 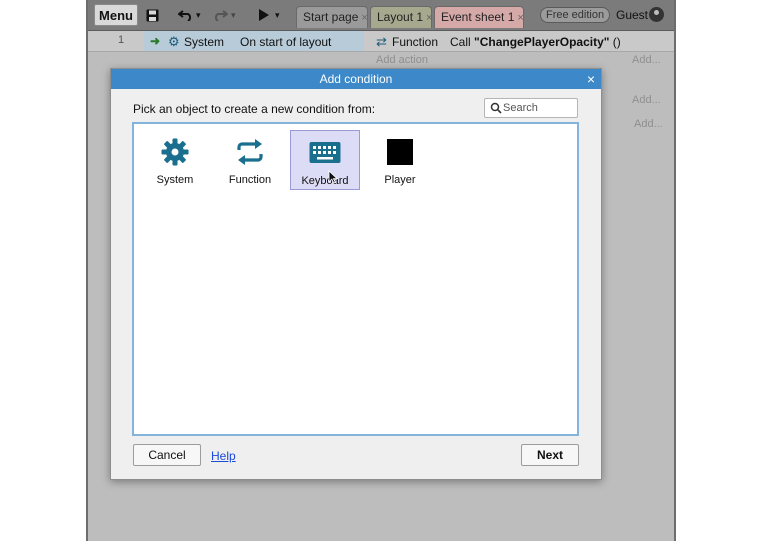 I want to click on tab-event-sheet-1: Event sheet 1 ×, so click(x=479, y=17).